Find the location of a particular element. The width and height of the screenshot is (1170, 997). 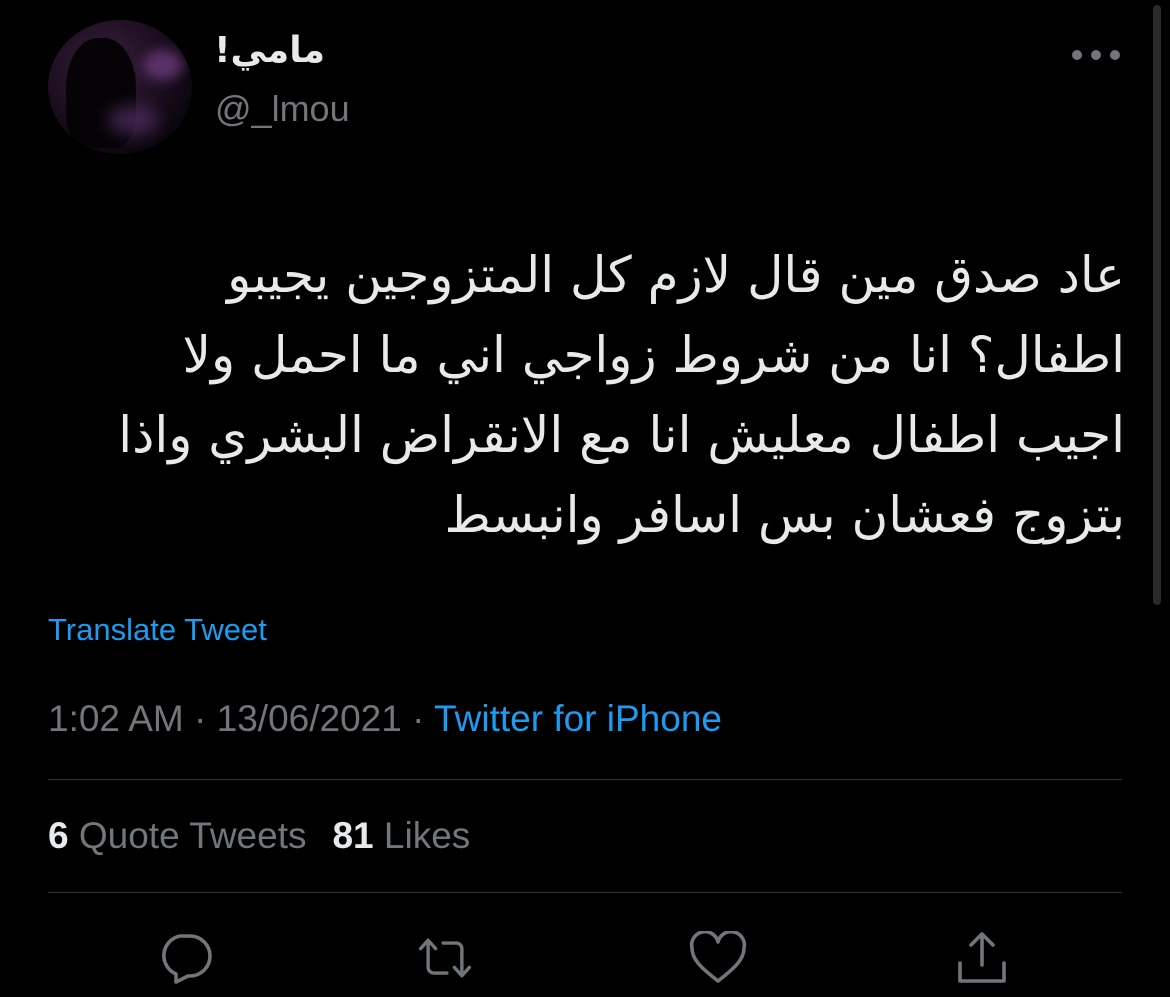

quote-label: Quote Tweets is located at coordinates (192, 835).